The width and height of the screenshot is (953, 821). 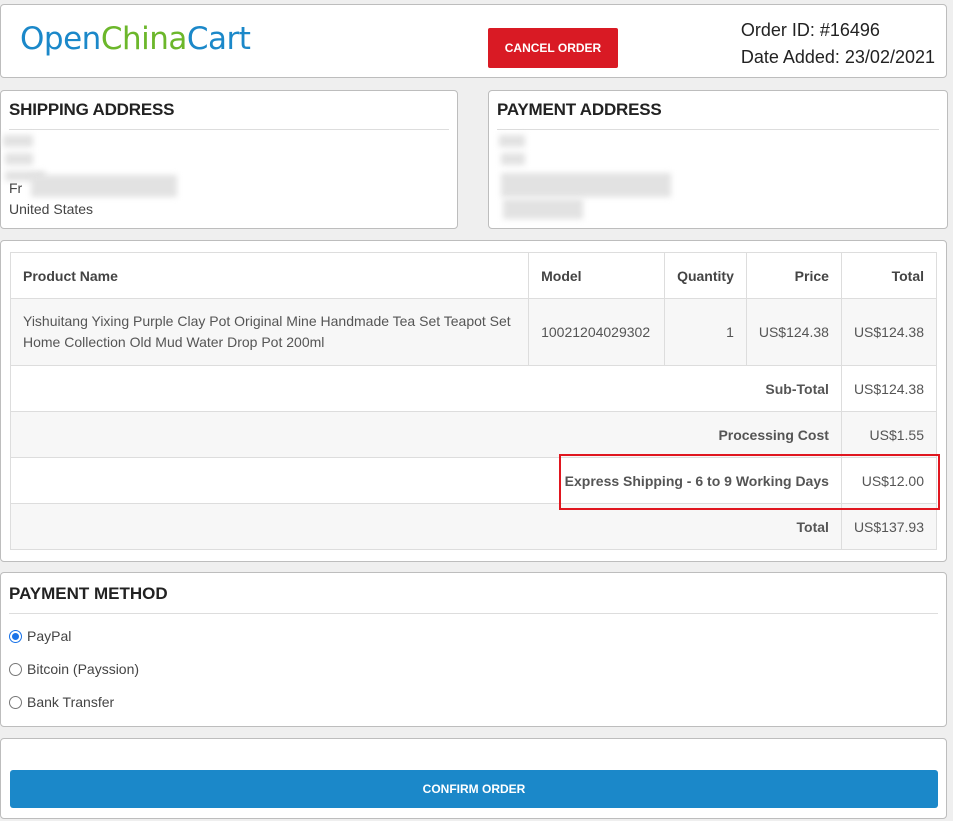 I want to click on shipping-address-partial: Fr, so click(x=16, y=188).